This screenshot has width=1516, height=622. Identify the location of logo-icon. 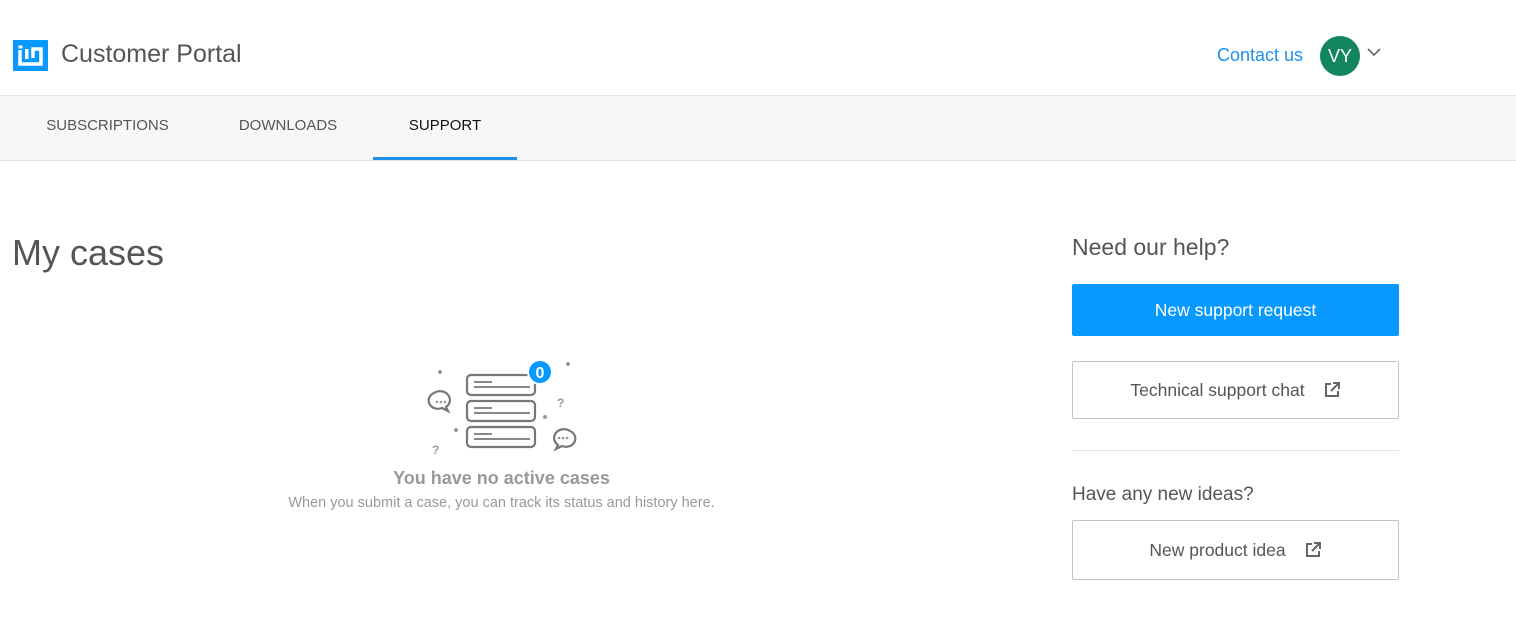
(30, 55).